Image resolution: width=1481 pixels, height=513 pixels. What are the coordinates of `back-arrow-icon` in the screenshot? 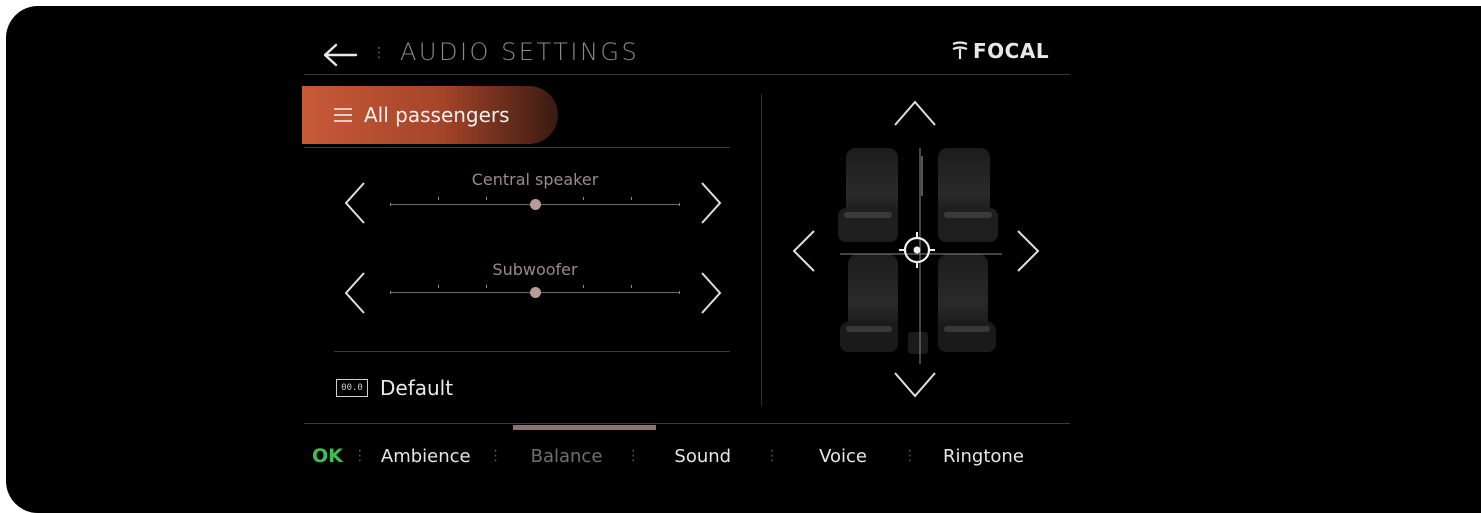 It's located at (340, 55).